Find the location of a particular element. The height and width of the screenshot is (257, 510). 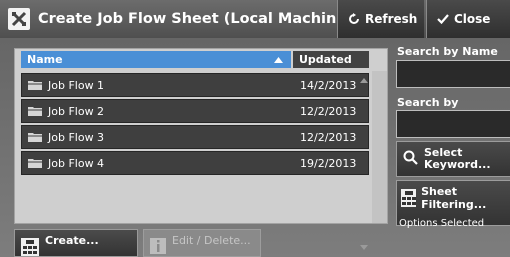

title-group: Create Job Flow Sheet (Local Machine) is located at coordinates (180, 19).